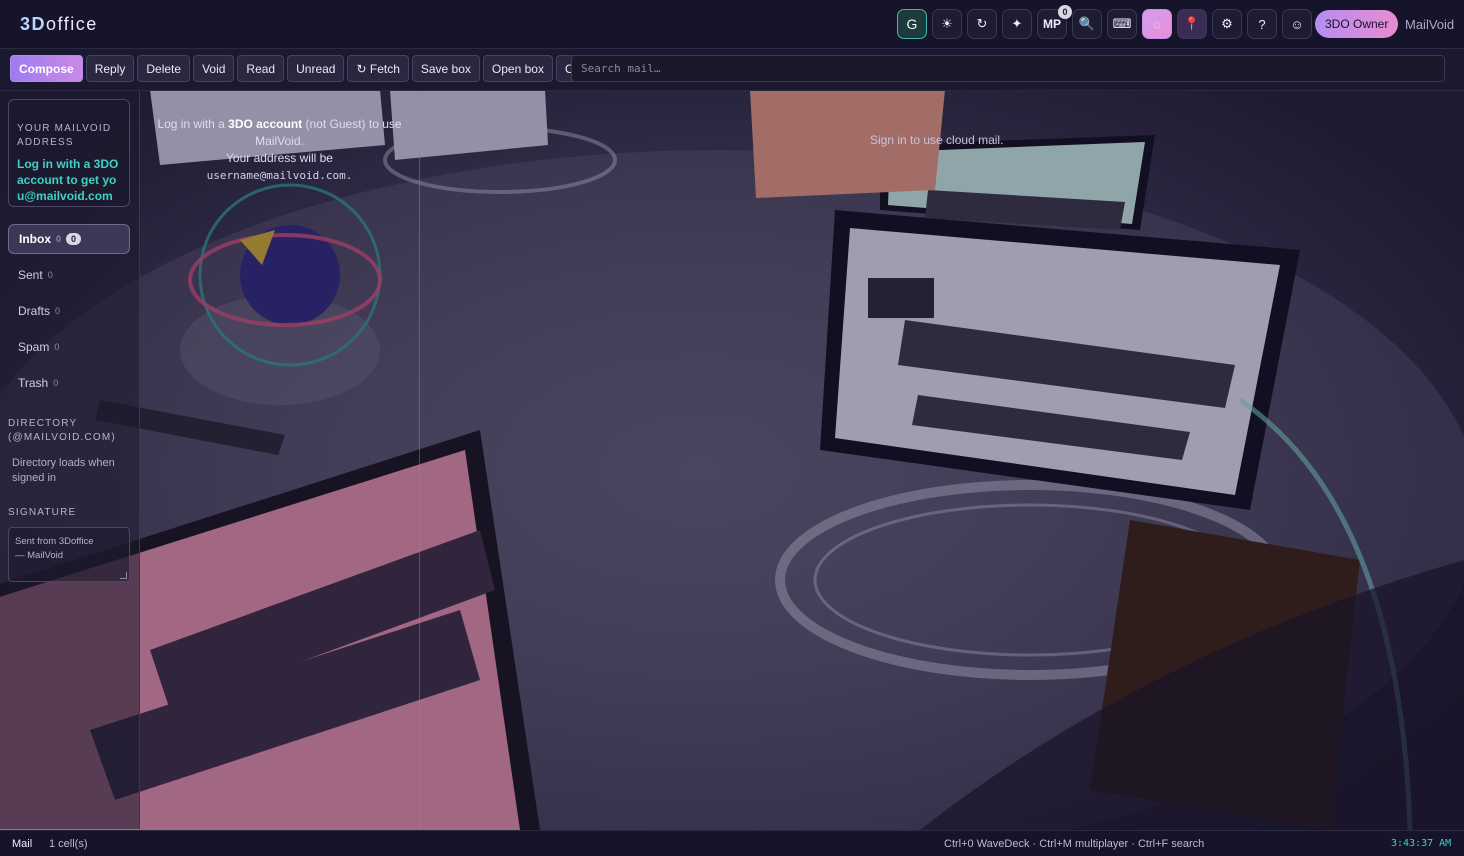 Image resolution: width=1464 pixels, height=856 pixels. Describe the element at coordinates (261, 68) in the screenshot. I see `mark-read-button: Read` at that location.